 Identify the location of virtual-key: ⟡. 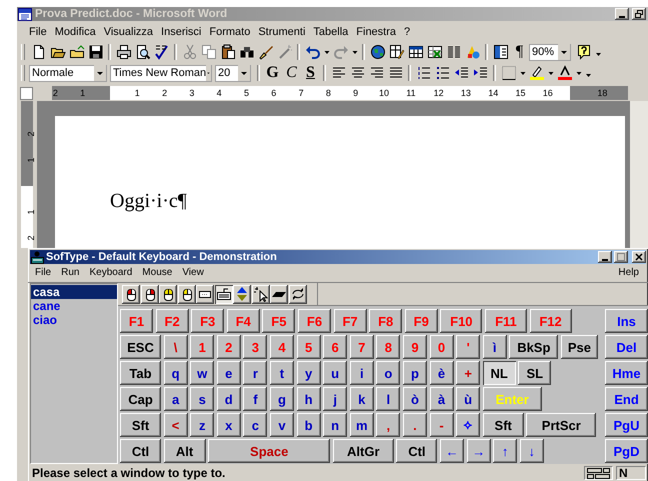
(468, 425).